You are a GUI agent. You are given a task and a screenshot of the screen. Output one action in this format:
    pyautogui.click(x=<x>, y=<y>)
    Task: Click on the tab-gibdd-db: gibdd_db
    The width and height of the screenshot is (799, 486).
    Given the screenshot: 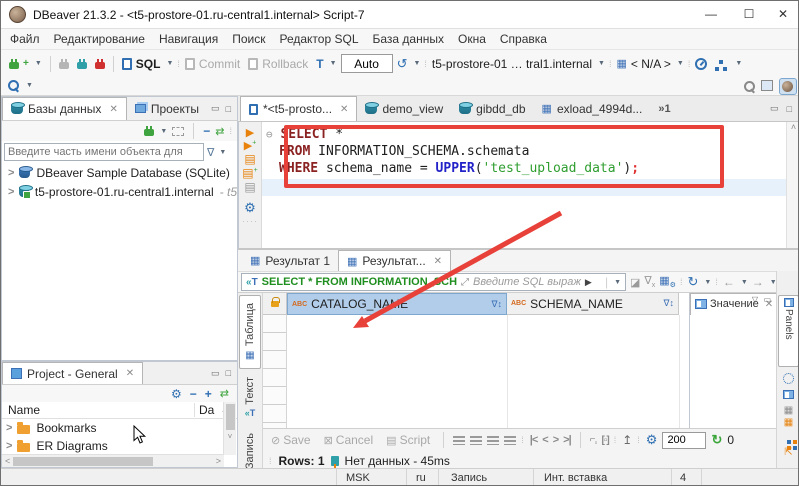 What is the action you would take?
    pyautogui.click(x=492, y=108)
    